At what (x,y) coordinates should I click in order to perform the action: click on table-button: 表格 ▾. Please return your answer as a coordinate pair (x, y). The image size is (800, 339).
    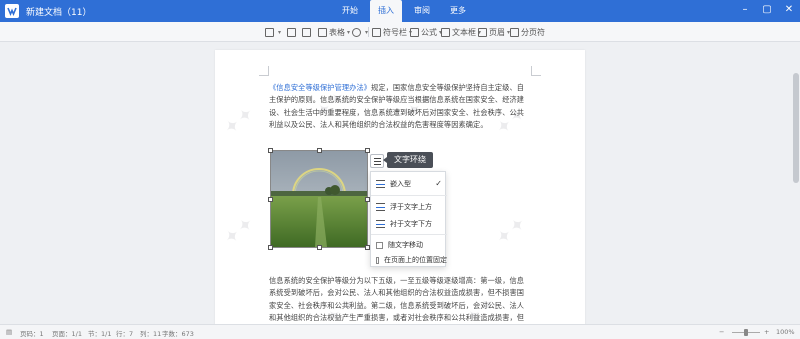
    Looking at the image, I should click on (334, 32).